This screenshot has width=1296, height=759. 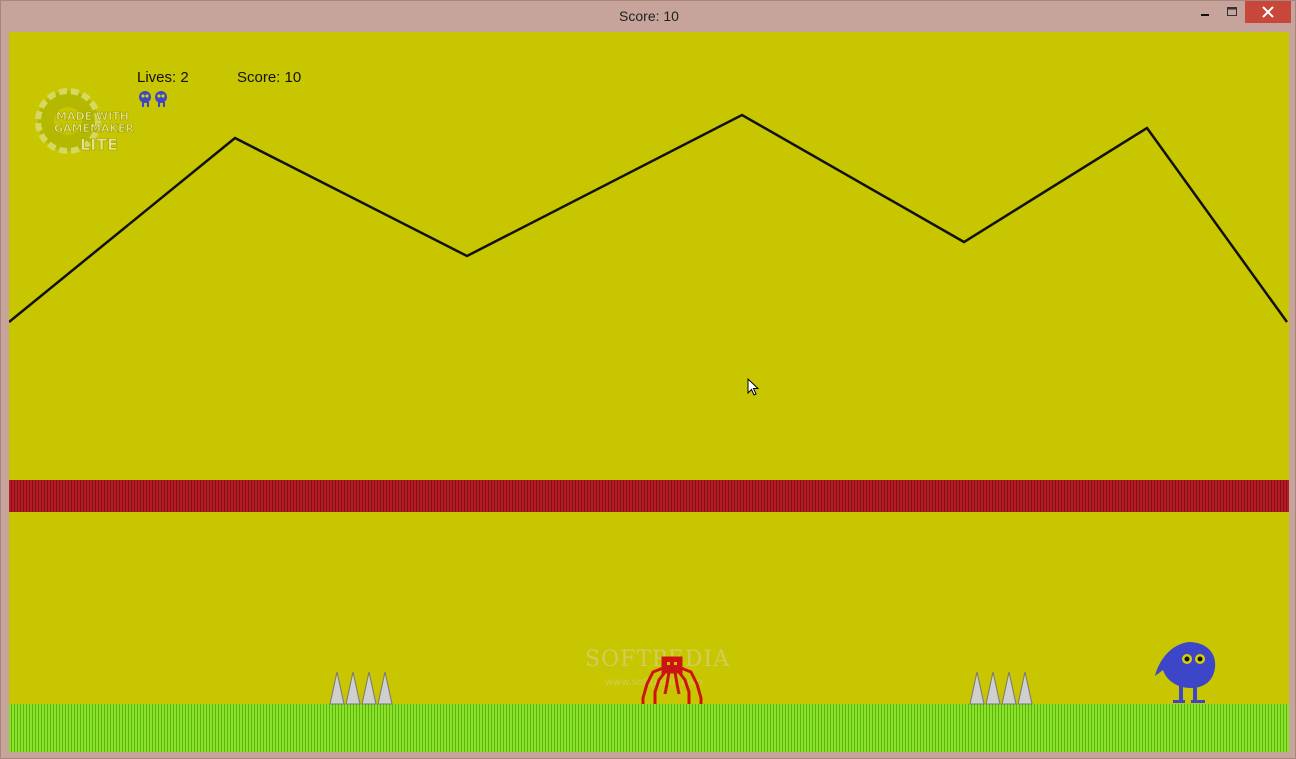 I want to click on maximize-button, so click(x=1232, y=12).